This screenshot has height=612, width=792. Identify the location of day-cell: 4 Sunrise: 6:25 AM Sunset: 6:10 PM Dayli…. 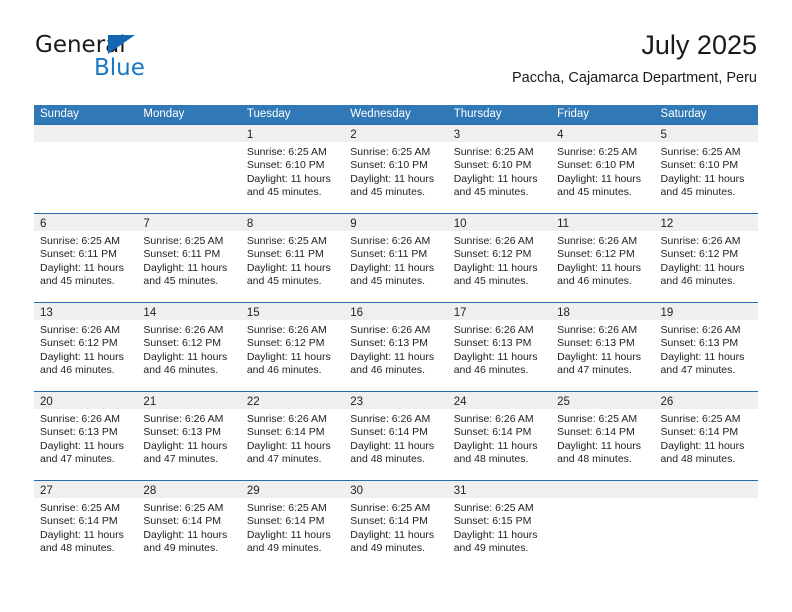
(603, 169).